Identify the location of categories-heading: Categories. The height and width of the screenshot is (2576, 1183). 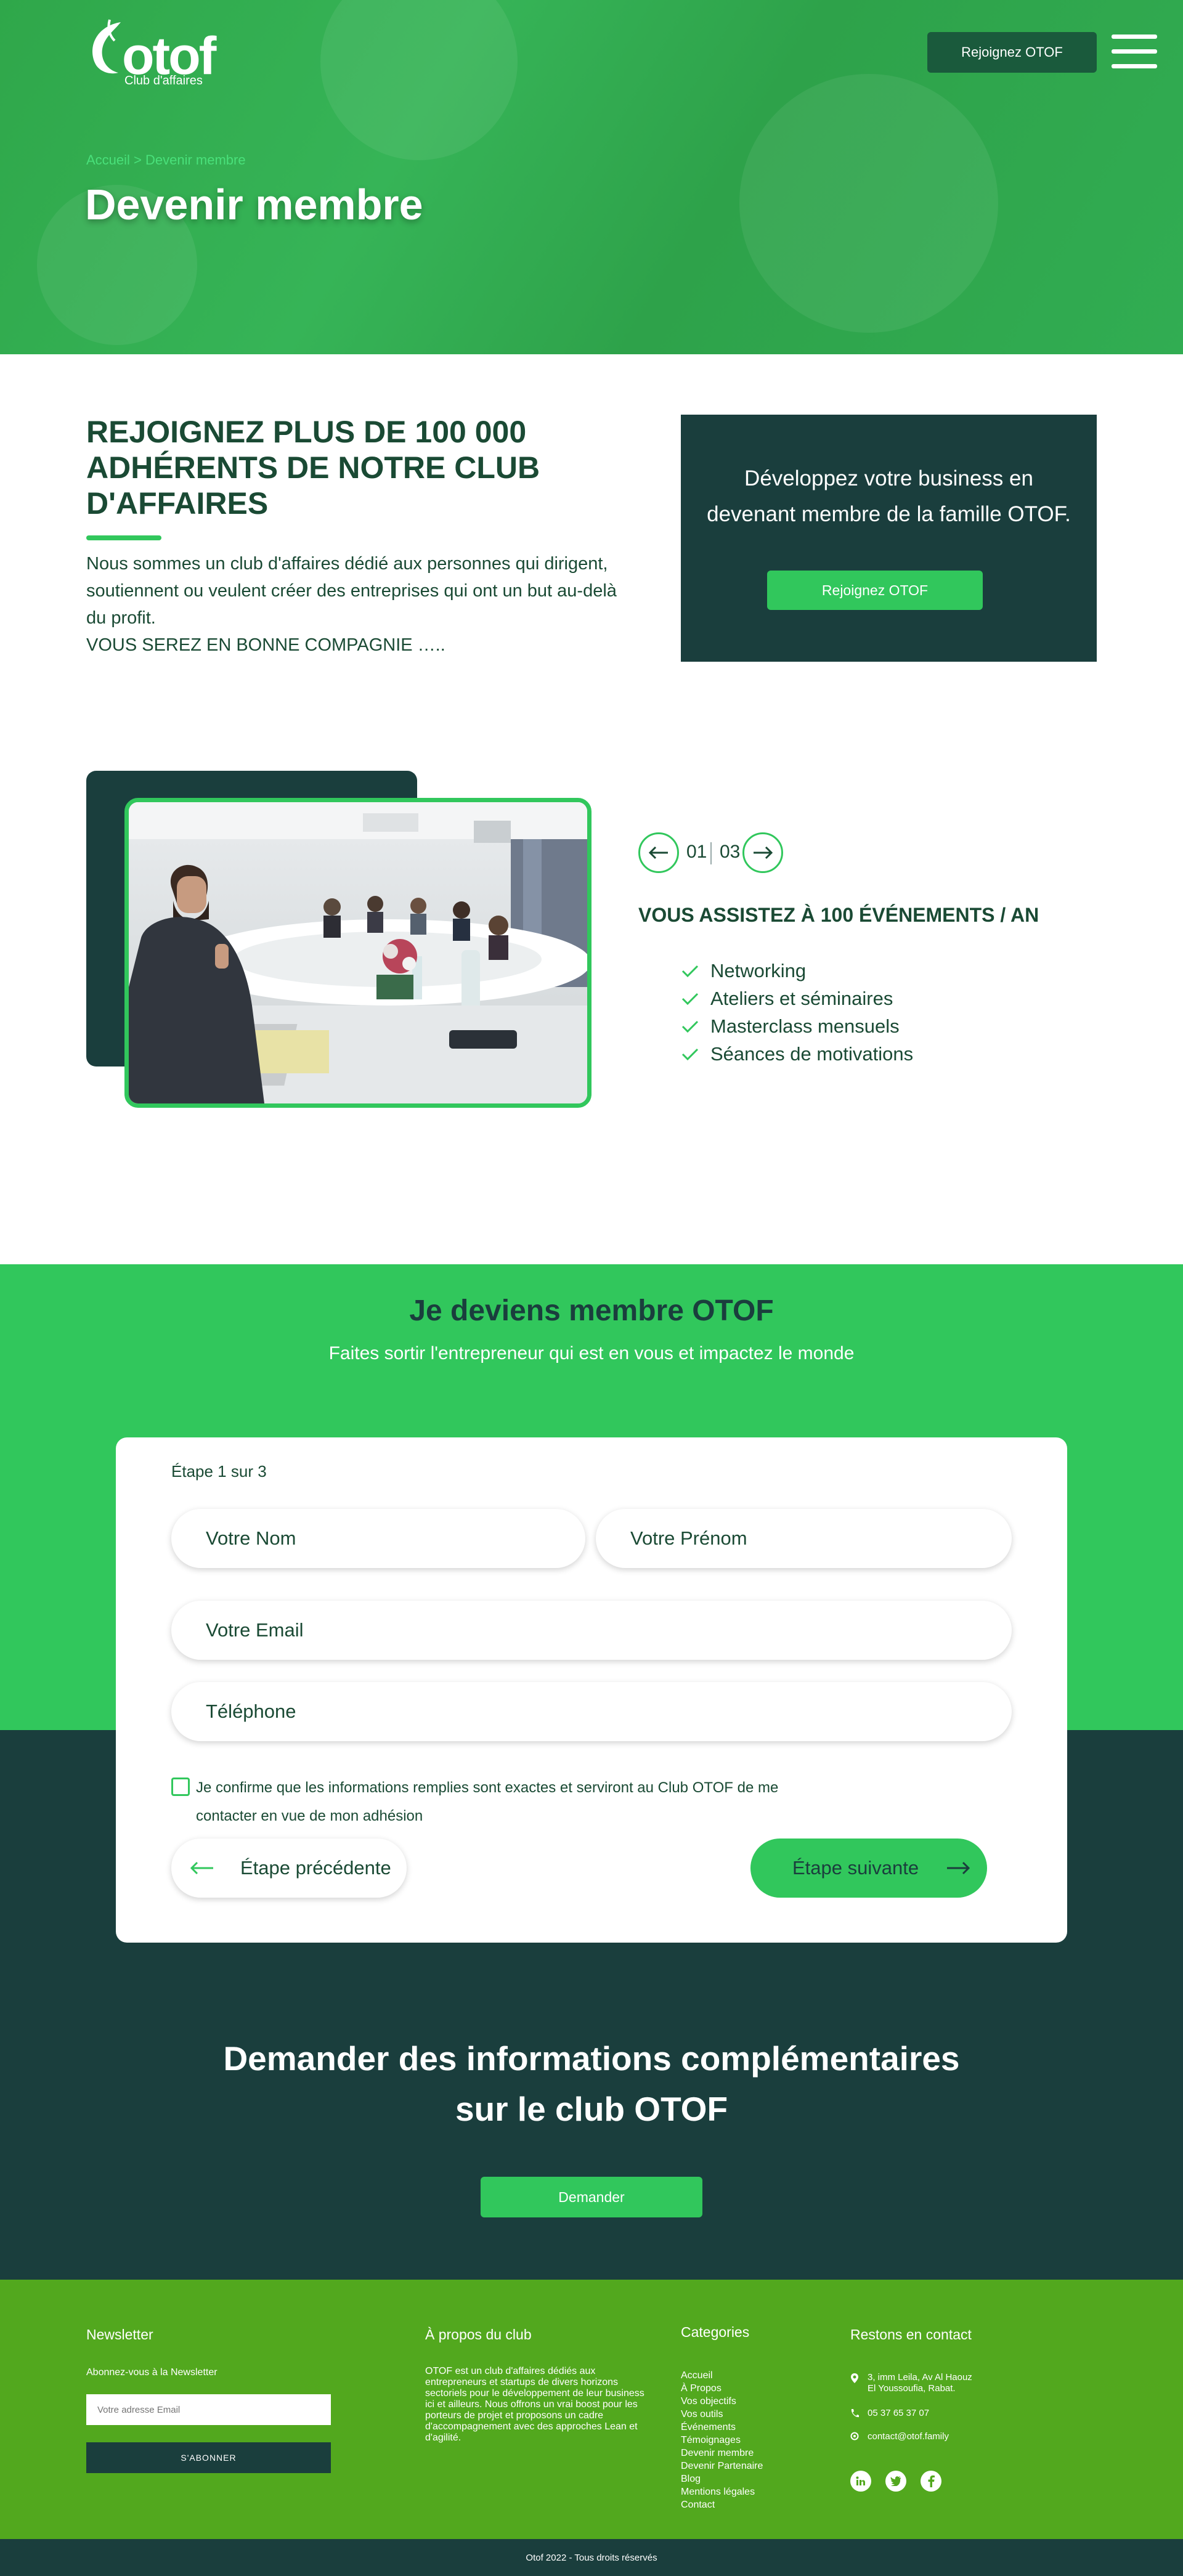
(715, 2332).